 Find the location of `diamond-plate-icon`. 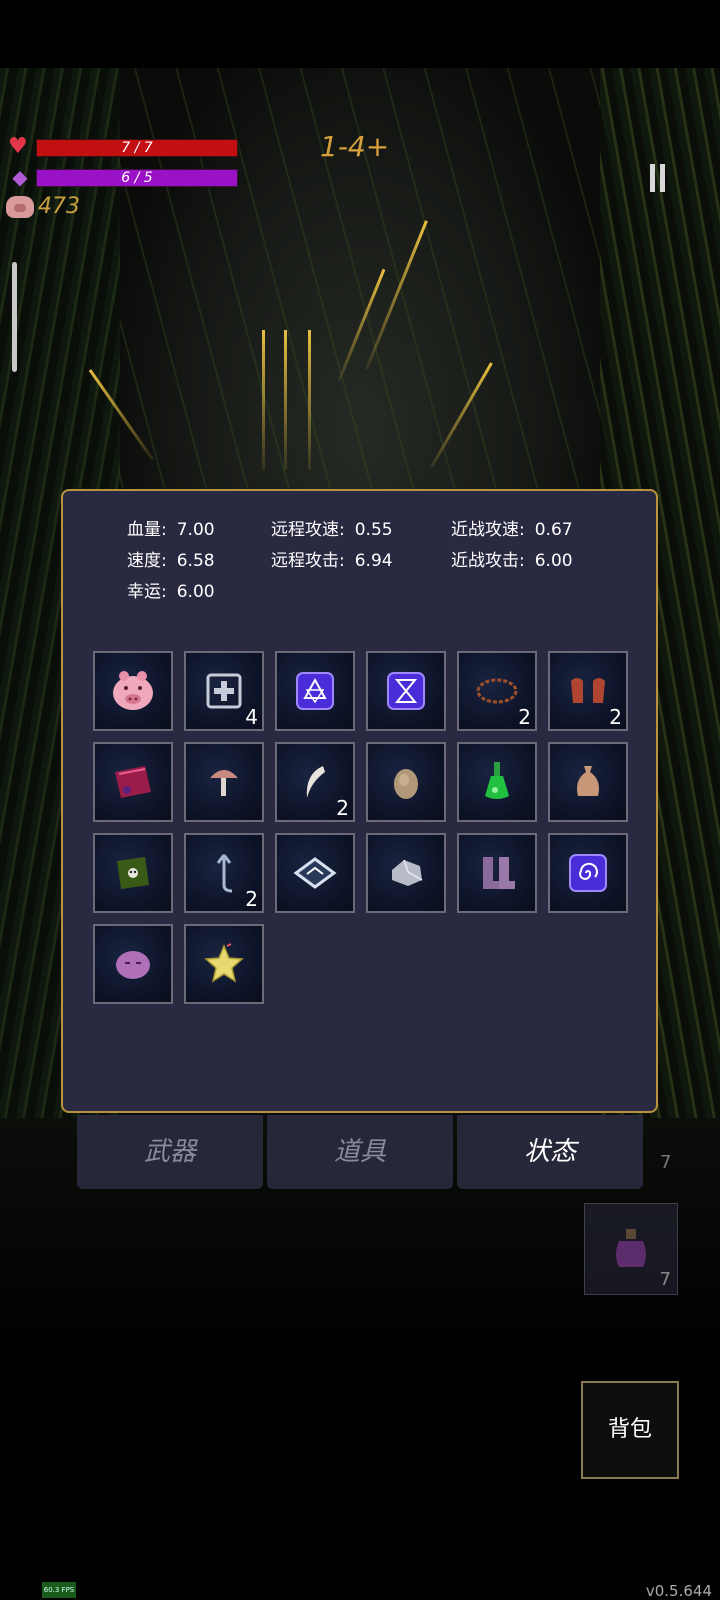

diamond-plate-icon is located at coordinates (315, 873).